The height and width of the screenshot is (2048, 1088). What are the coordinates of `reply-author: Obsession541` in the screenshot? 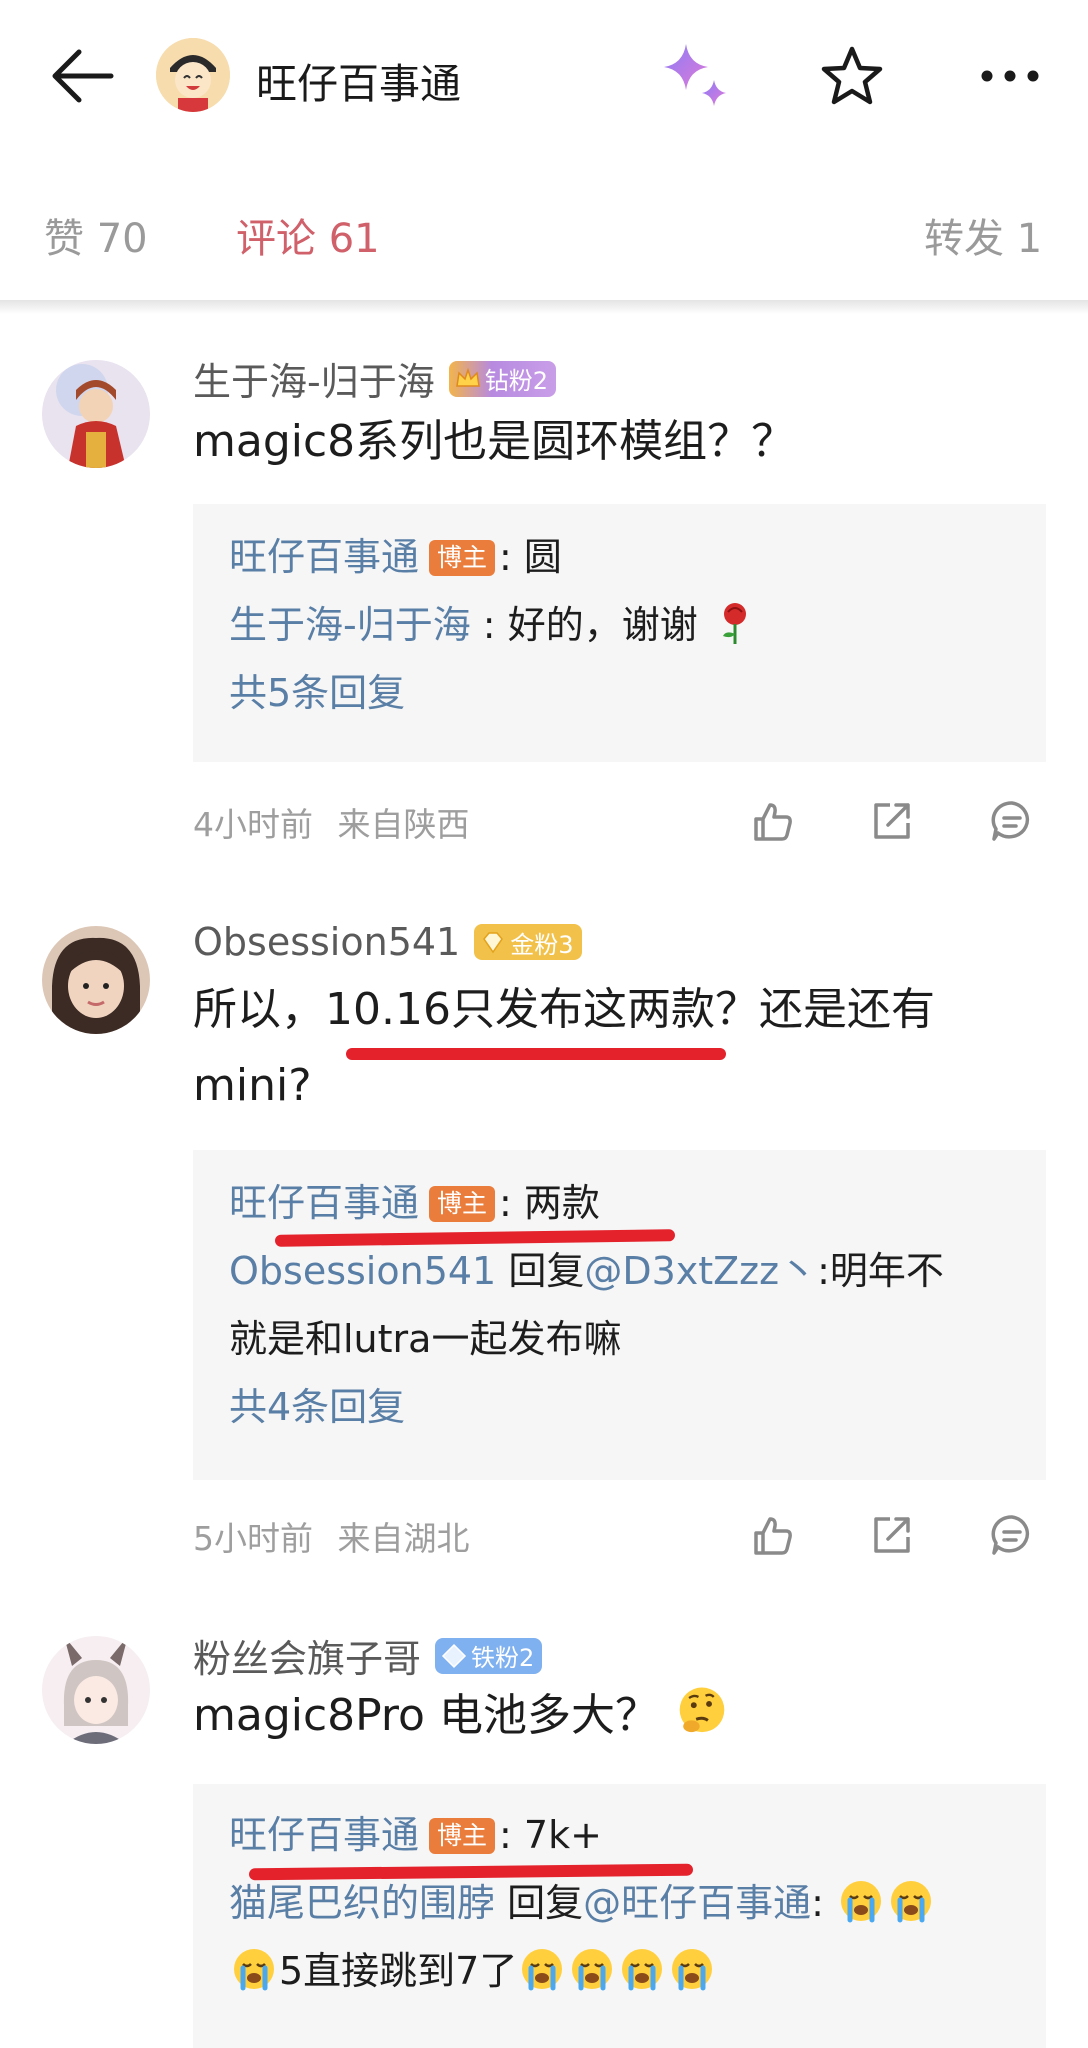 It's located at (362, 1271).